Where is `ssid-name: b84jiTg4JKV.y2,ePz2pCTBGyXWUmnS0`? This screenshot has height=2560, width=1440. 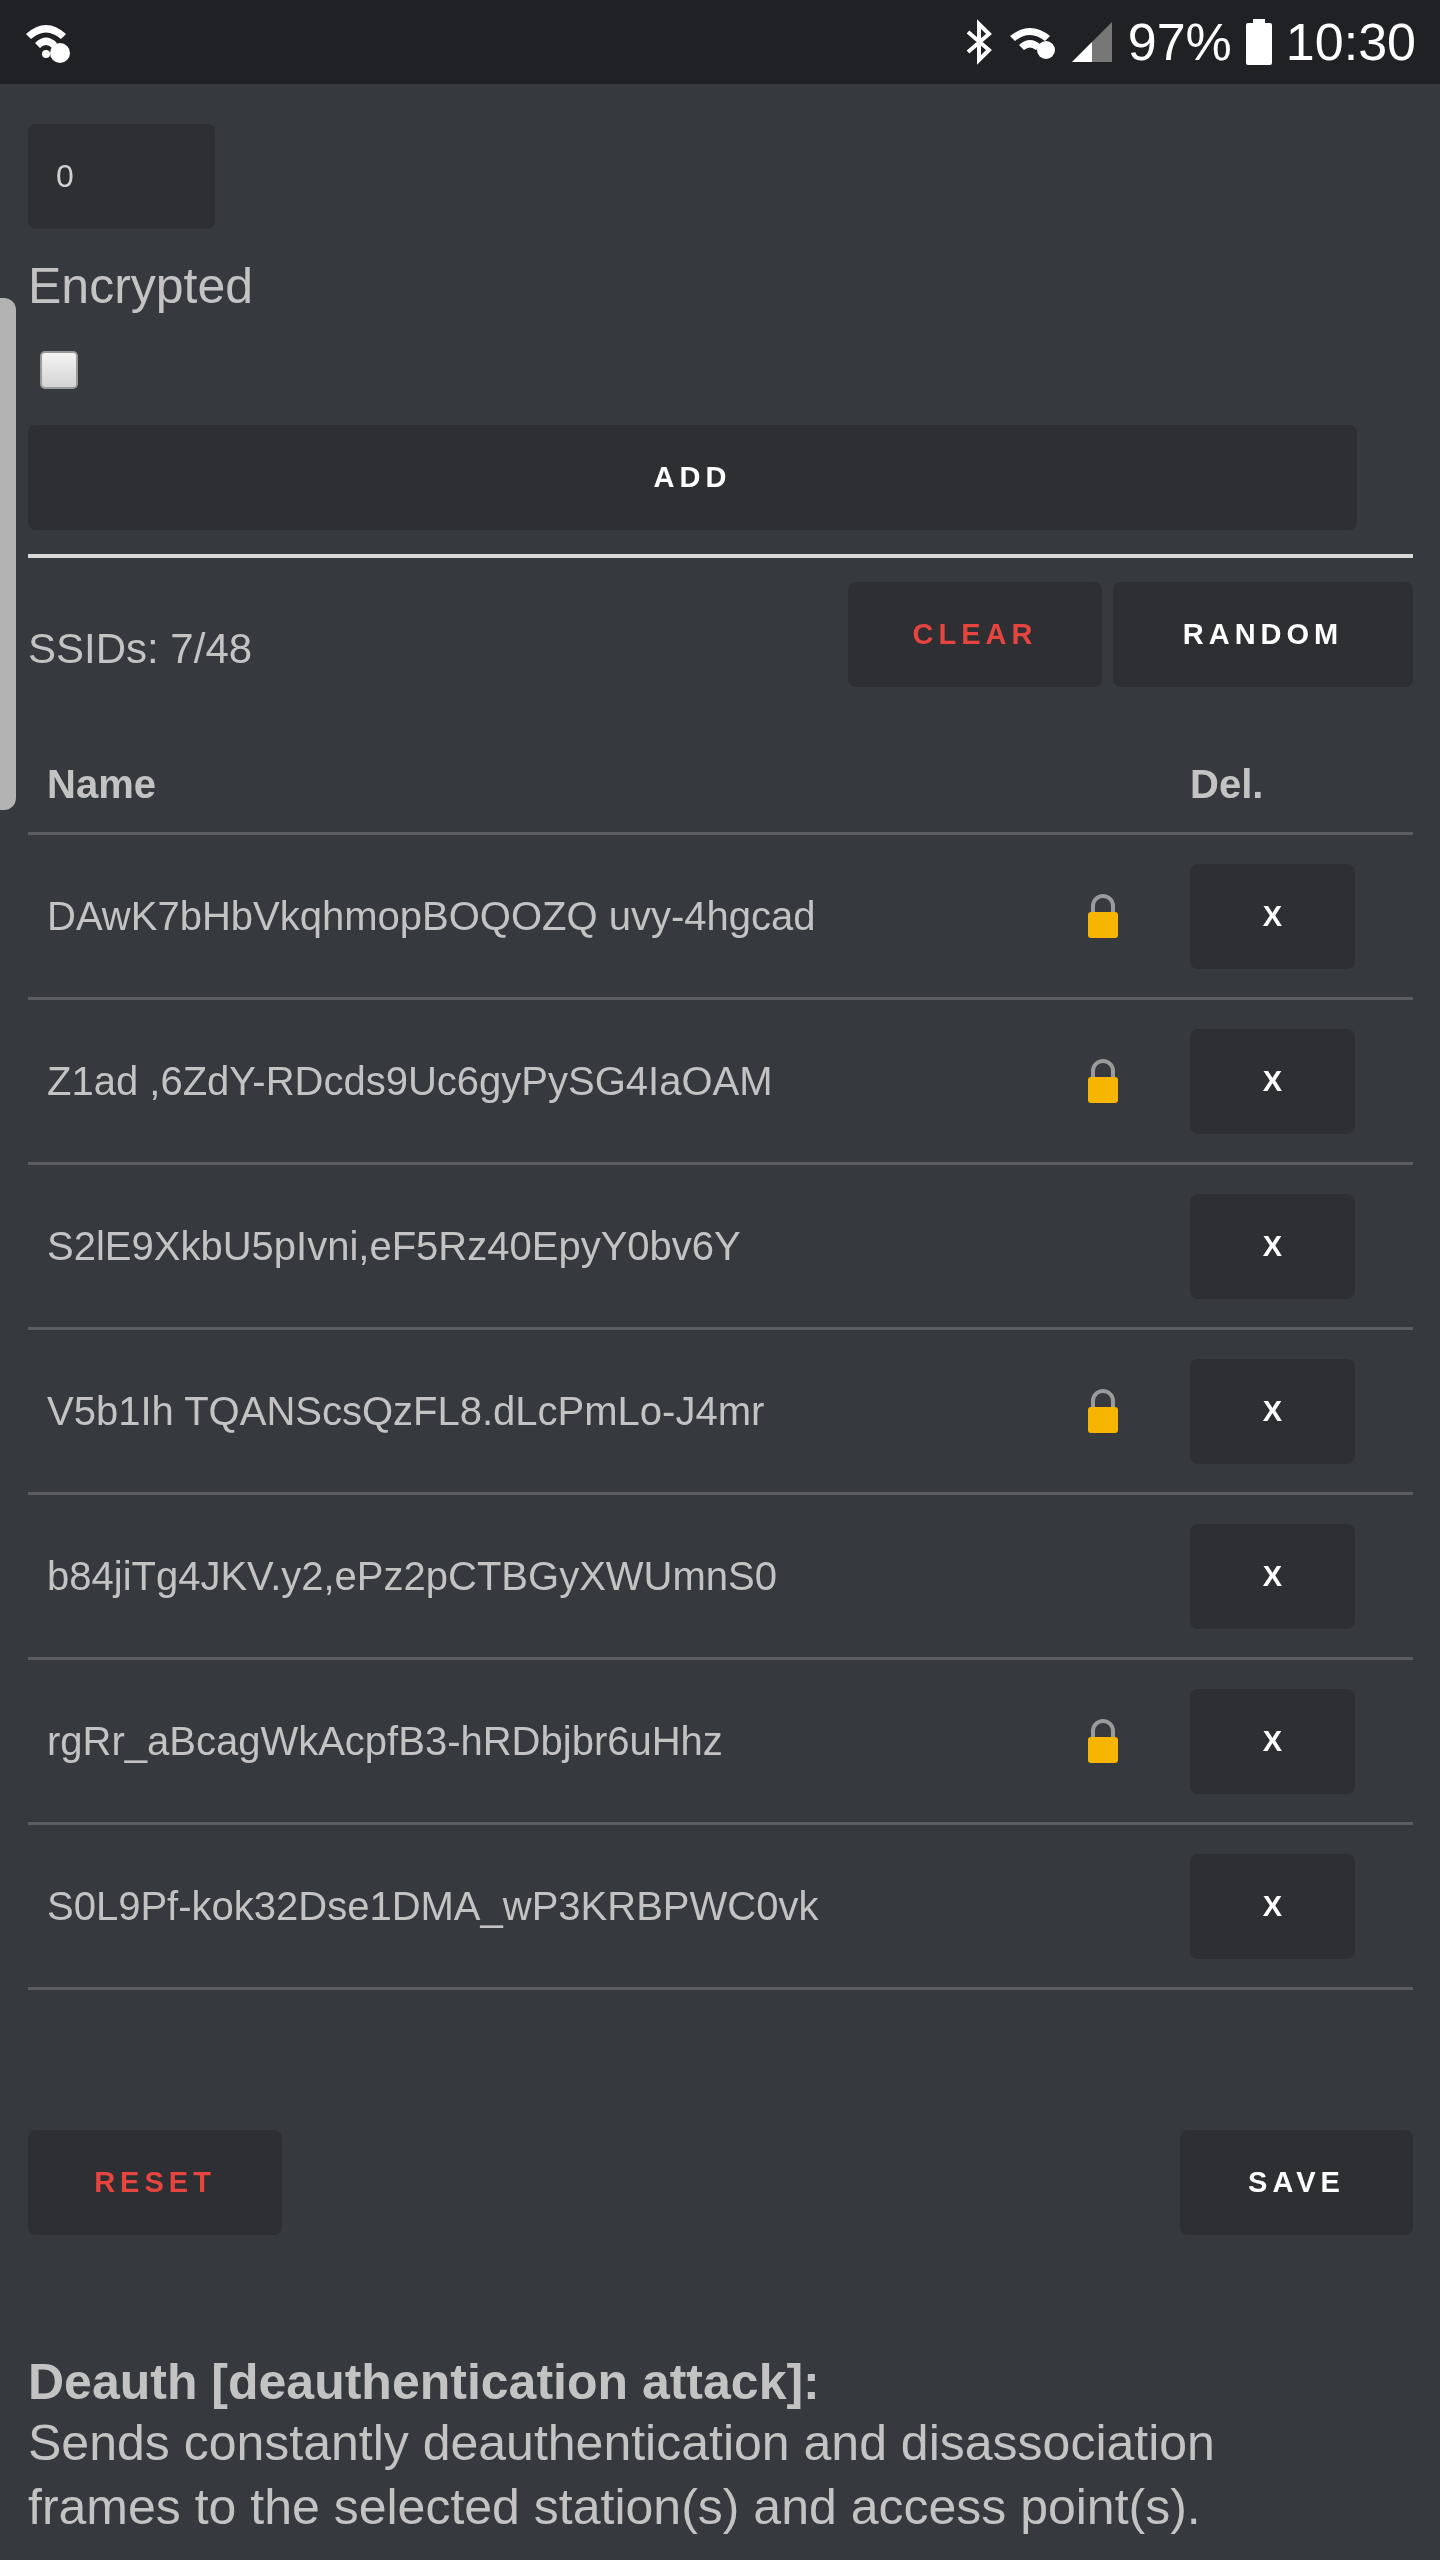 ssid-name: b84jiTg4JKV.y2,ePz2pCTBGyXWUmnS0 is located at coordinates (412, 1576).